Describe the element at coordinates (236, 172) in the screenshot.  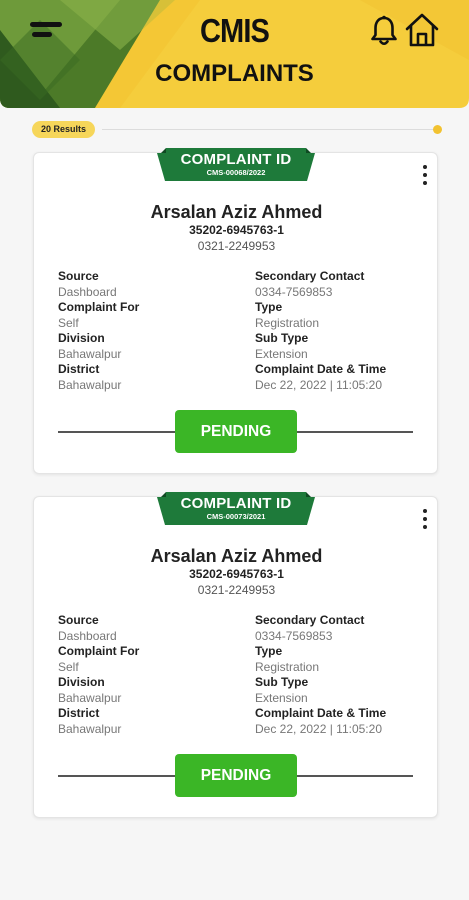
I see `complaint-id-value: CMS-00068/2022` at that location.